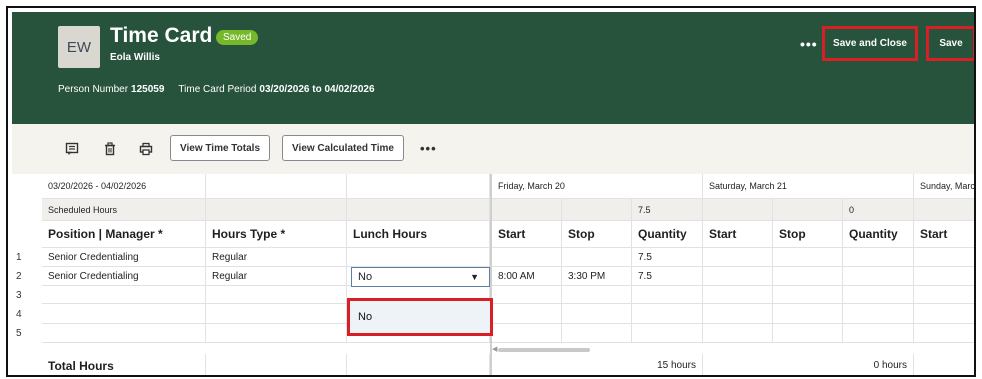 The image size is (982, 379). What do you see at coordinates (808, 186) in the screenshot?
I see `day-header-saturday: Saturday, March 21` at bounding box center [808, 186].